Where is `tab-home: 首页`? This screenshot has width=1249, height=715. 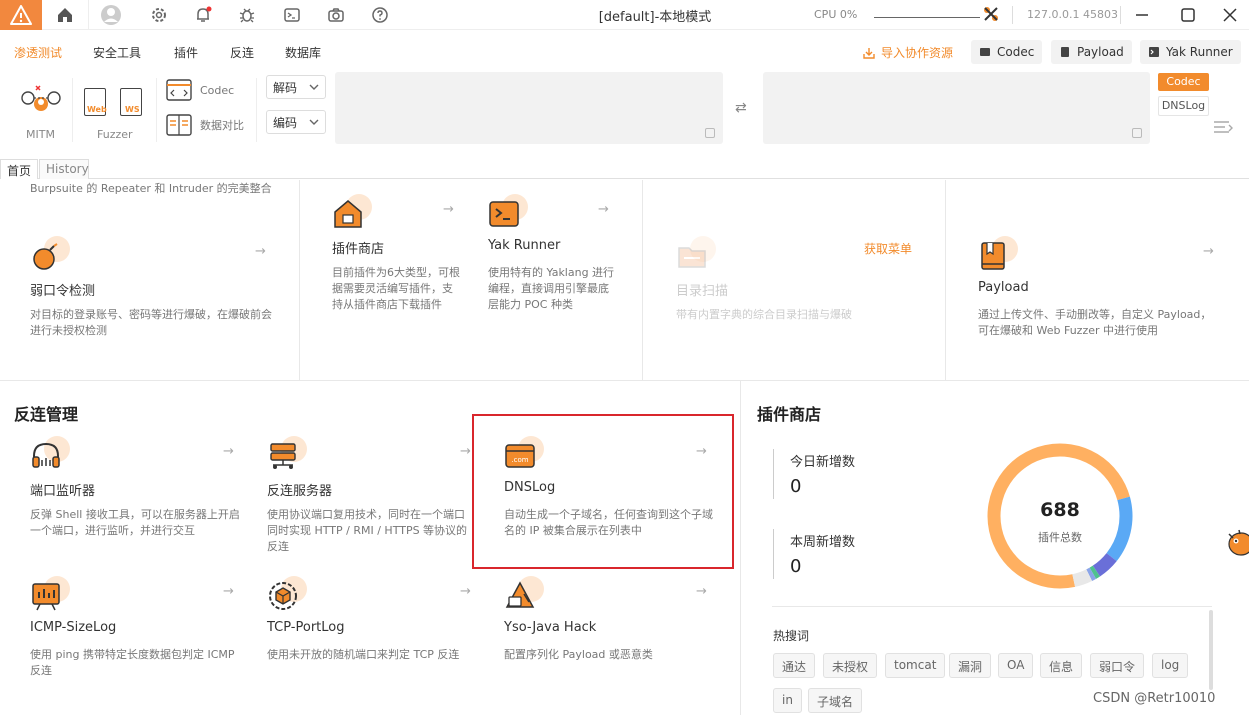 tab-home: 首页 is located at coordinates (19, 169).